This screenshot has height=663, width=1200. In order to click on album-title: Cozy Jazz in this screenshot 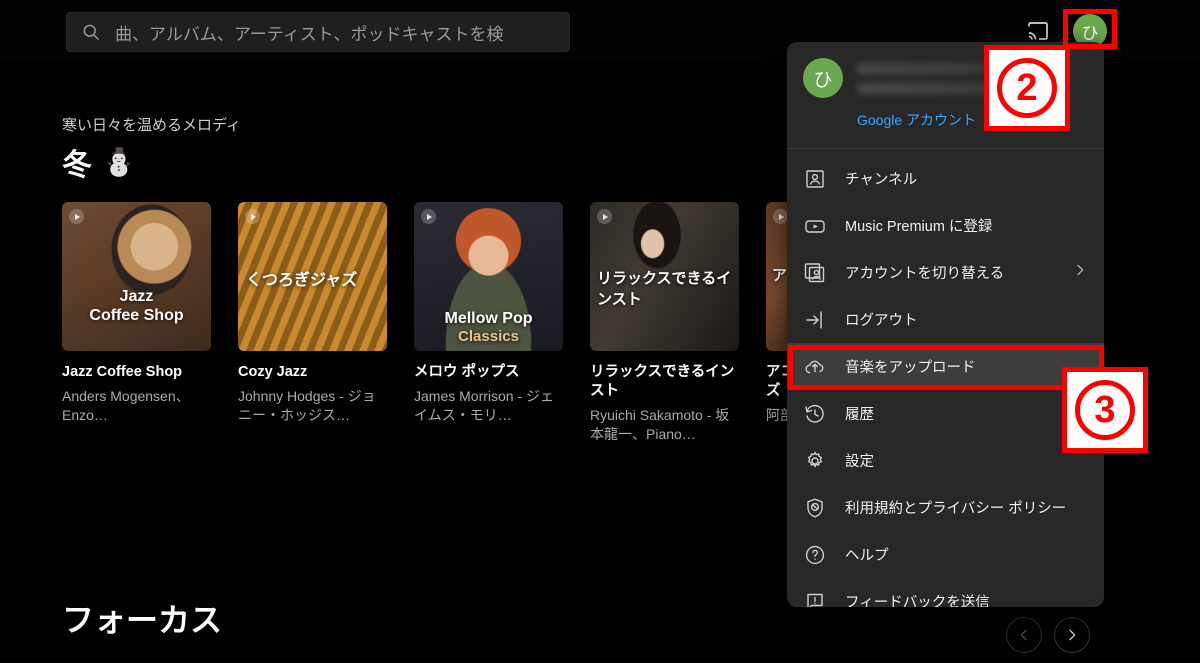, I will do `click(312, 372)`.